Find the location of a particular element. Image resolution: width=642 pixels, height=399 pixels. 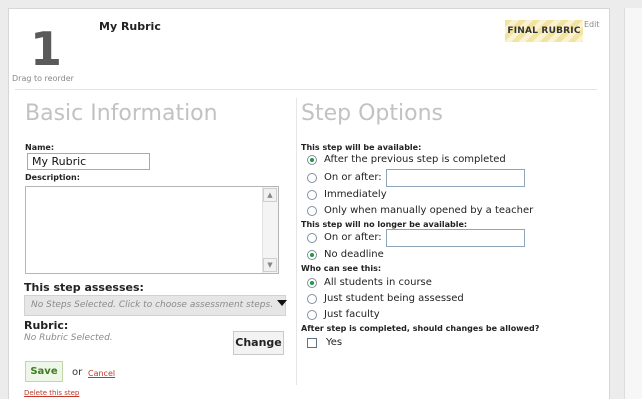

checkbox-icon is located at coordinates (312, 342).